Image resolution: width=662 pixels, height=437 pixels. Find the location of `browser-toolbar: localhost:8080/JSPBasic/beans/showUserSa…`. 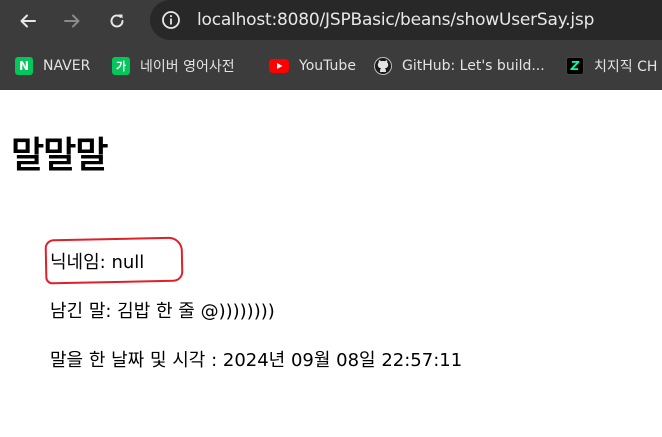

browser-toolbar: localhost:8080/JSPBasic/beans/showUserSa… is located at coordinates (331, 21).